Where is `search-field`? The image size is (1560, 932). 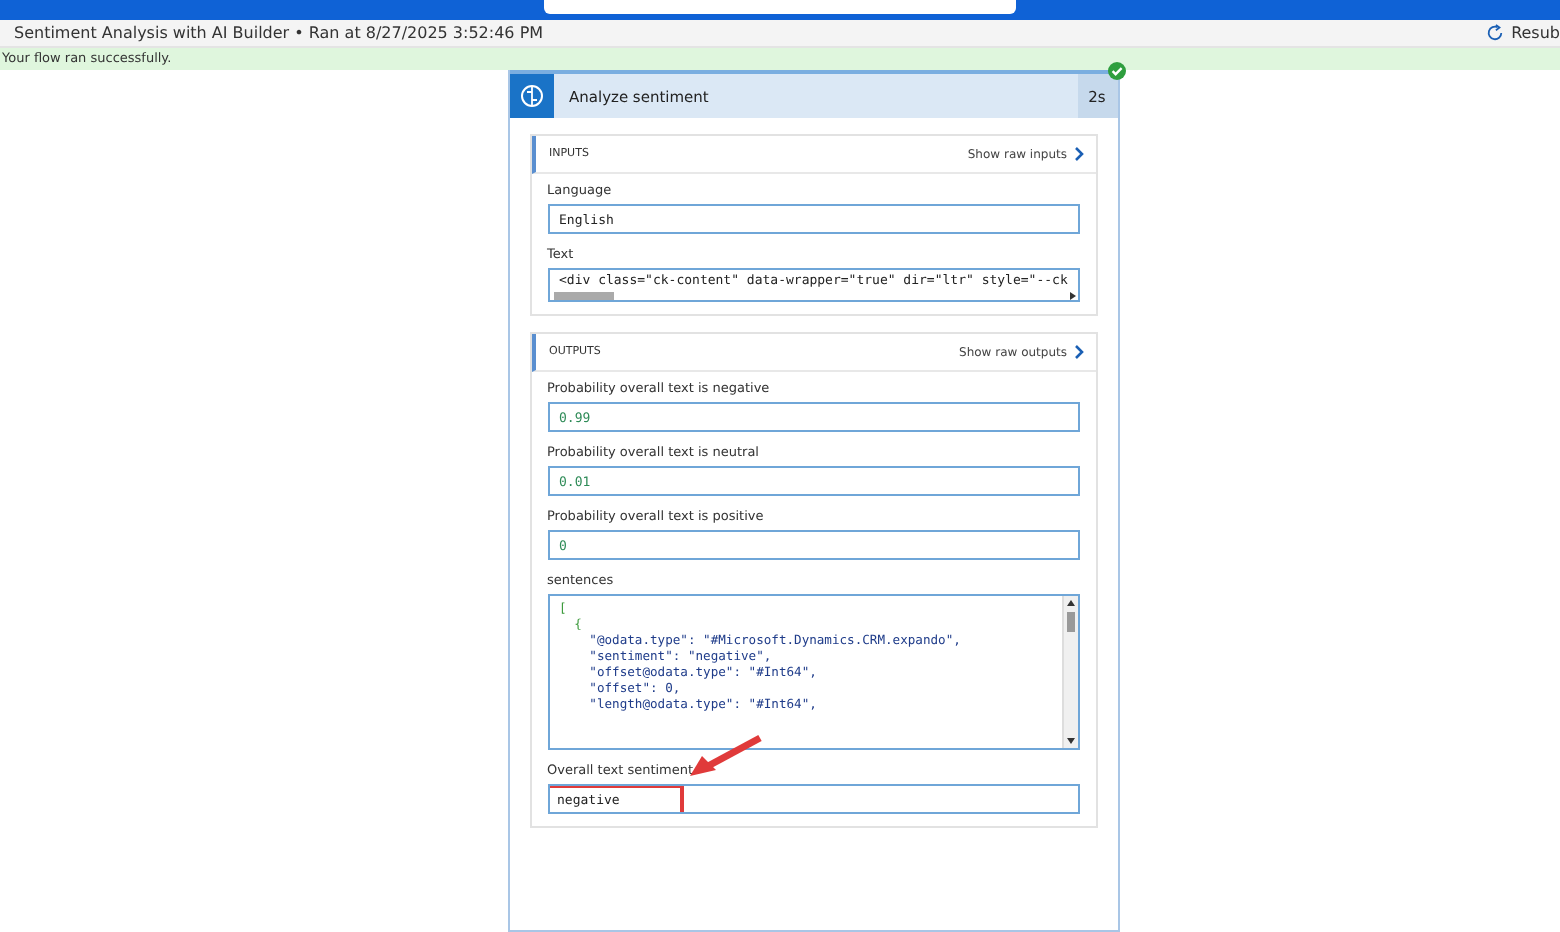
search-field is located at coordinates (780, 7).